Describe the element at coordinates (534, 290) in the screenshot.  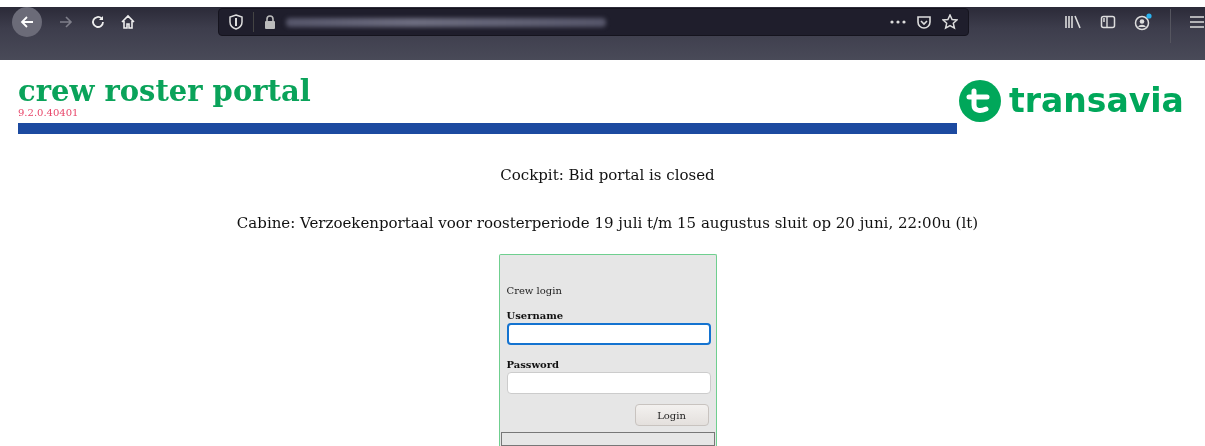
I see `login-heading: Crew login` at that location.